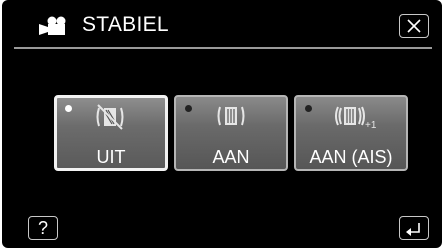 This screenshot has width=445, height=248. What do you see at coordinates (351, 157) in the screenshot?
I see `option-label: AAN (AIS)` at bounding box center [351, 157].